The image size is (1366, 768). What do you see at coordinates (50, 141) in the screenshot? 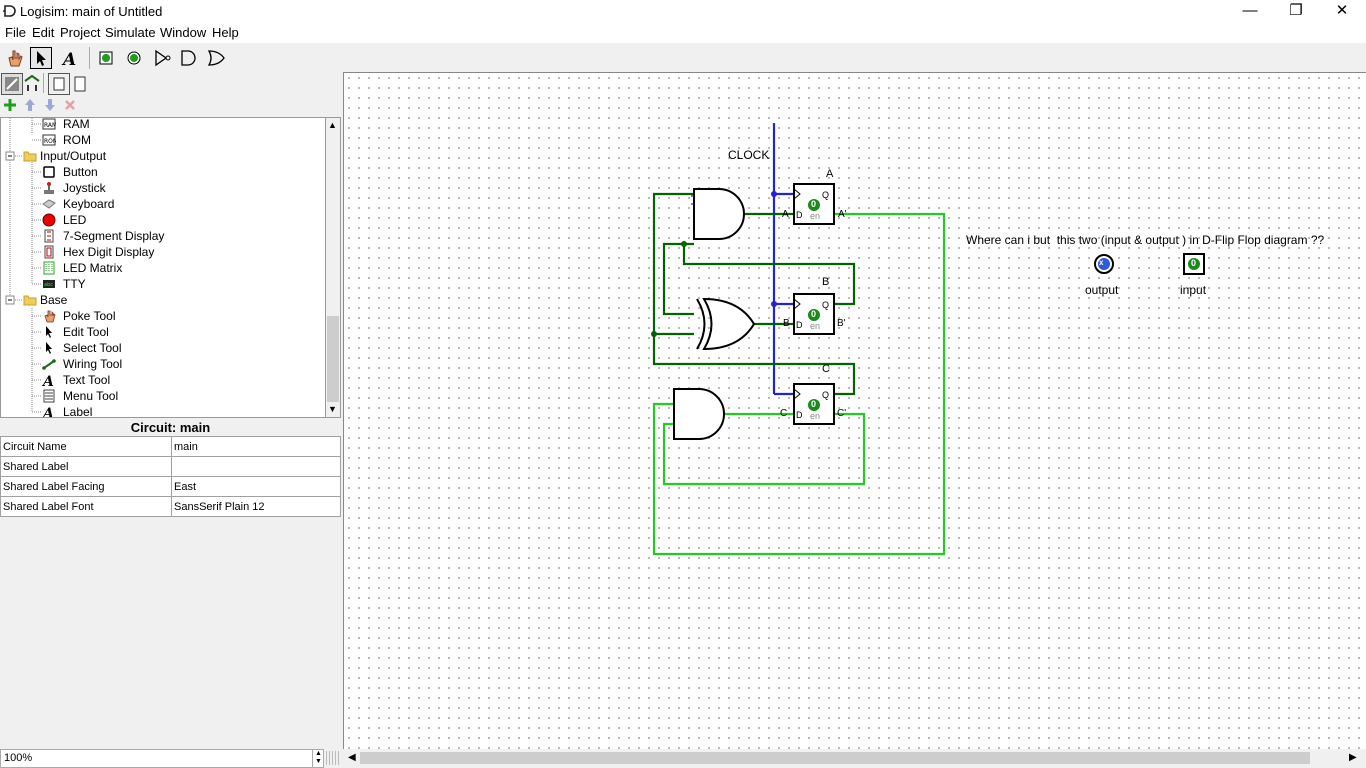
I see `svg-text: ROM` at bounding box center [50, 141].